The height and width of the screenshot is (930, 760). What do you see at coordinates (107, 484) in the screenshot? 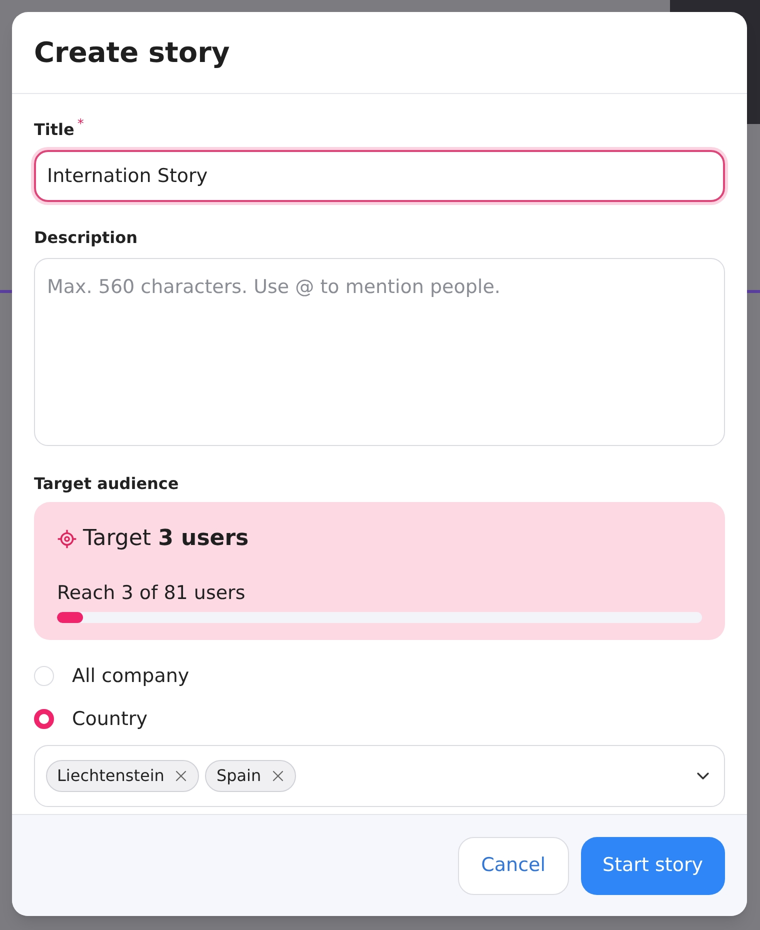
I see `target-audience-label: Target audience` at bounding box center [107, 484].